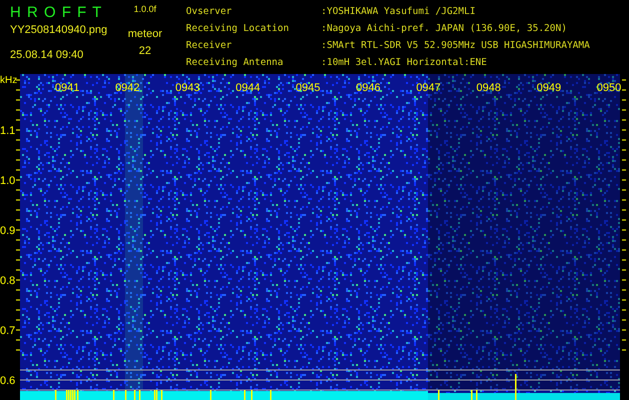 This screenshot has width=629, height=400. Describe the element at coordinates (428, 88) in the screenshot. I see `time-mark-label: 0947` at that location.